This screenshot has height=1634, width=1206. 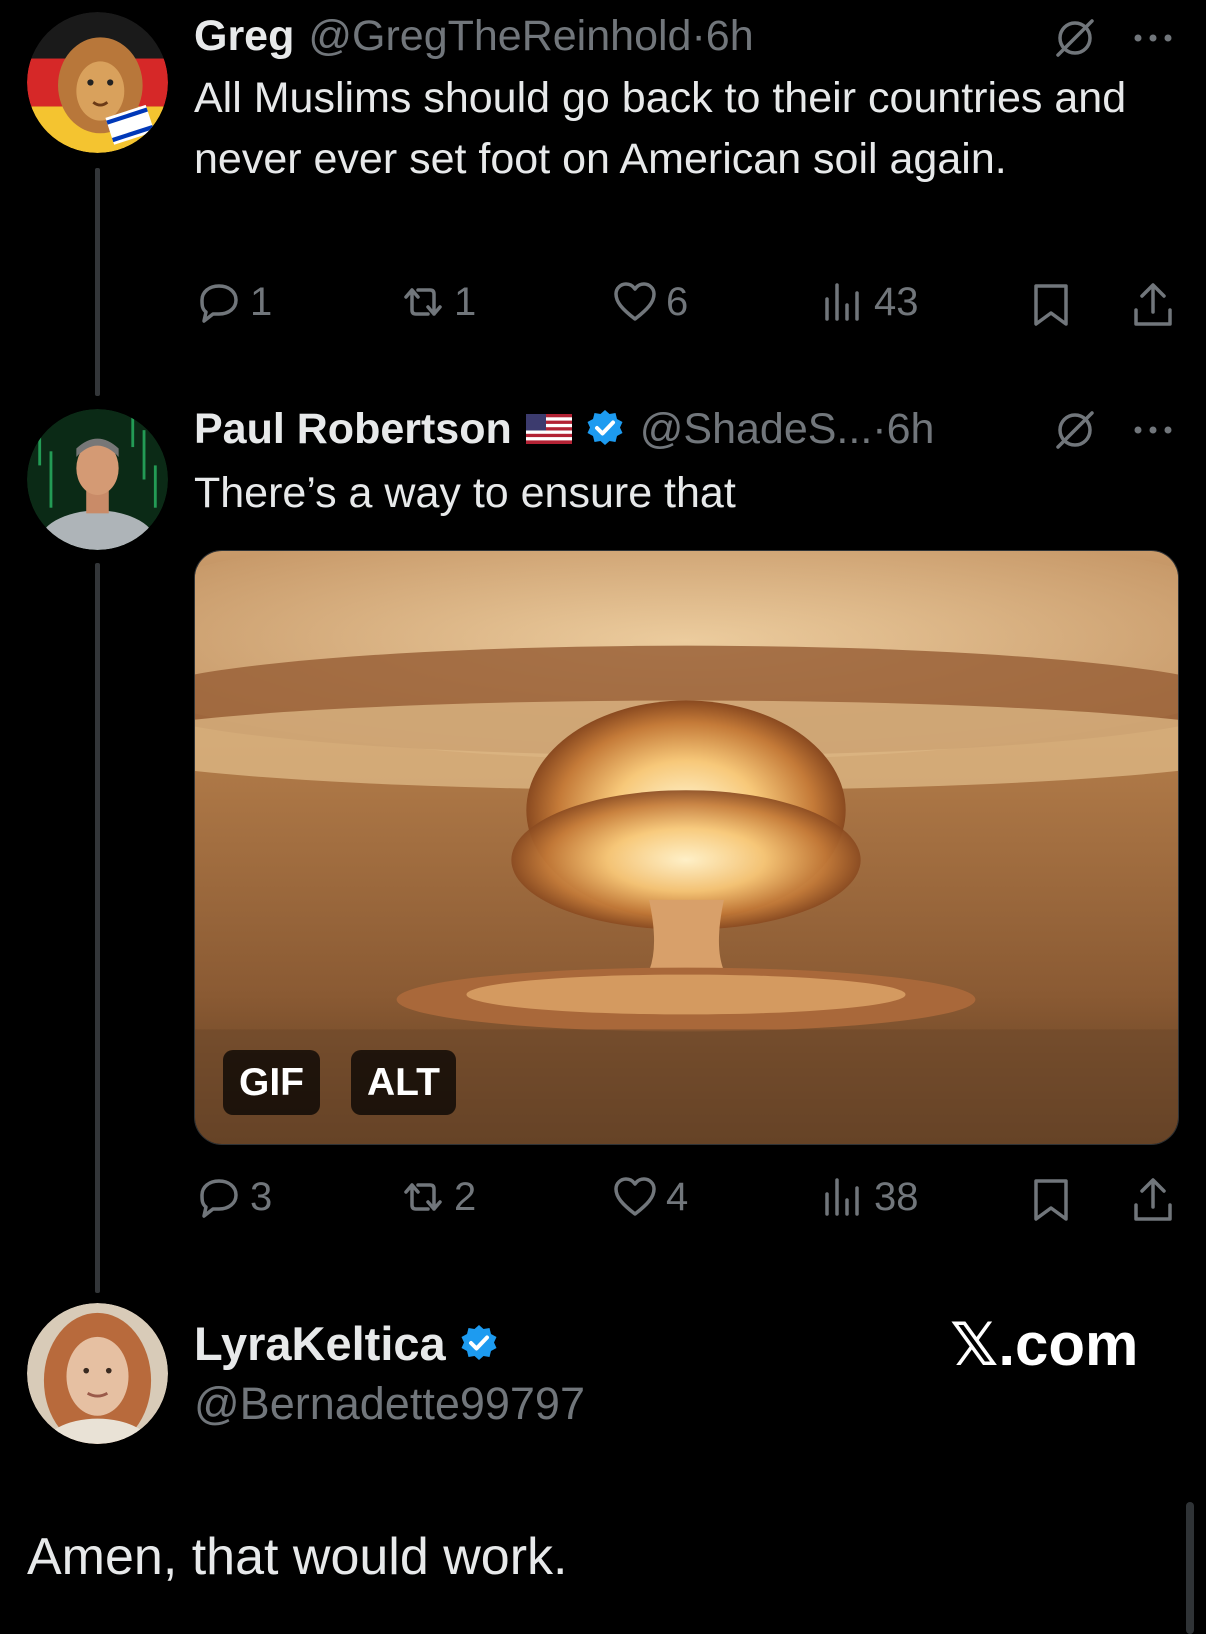 I want to click on tweet-text: There’s a way to ensure that, so click(x=465, y=493).